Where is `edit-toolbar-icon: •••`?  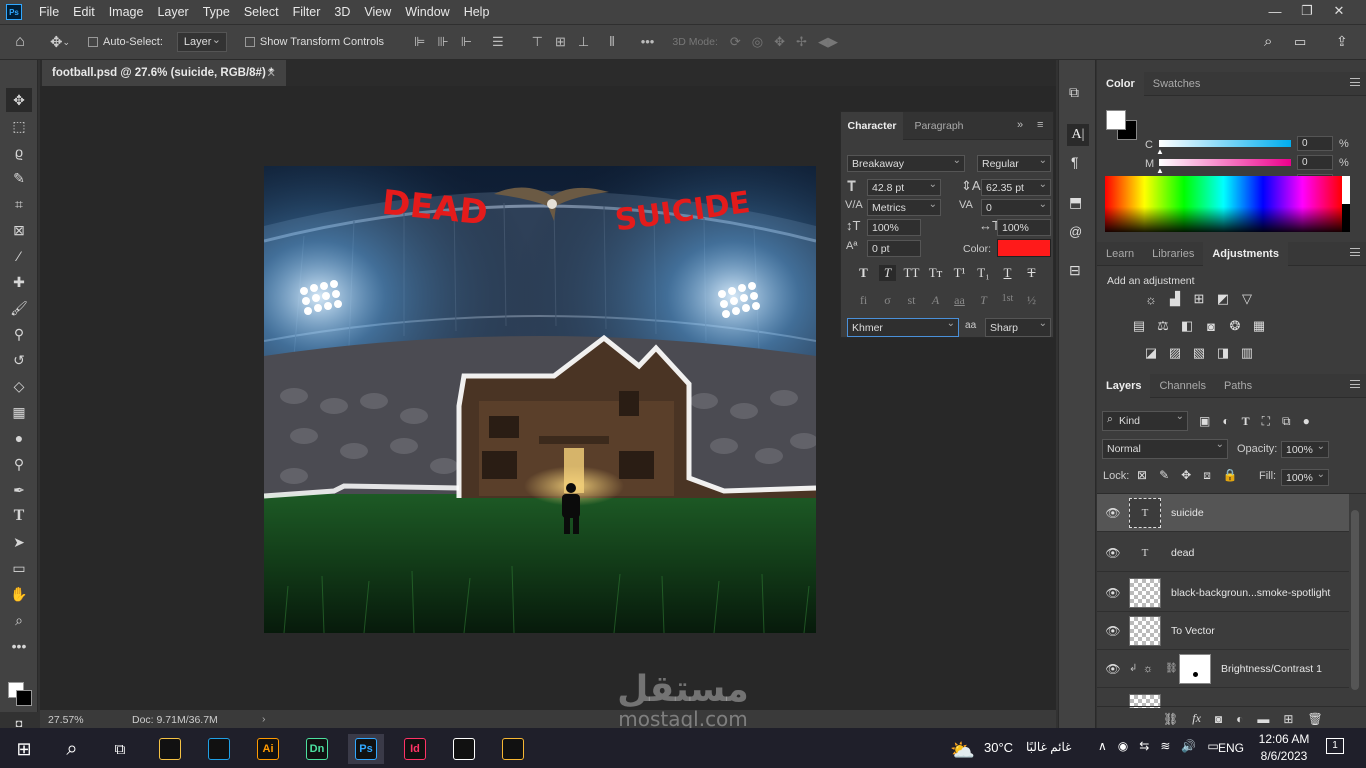
edit-toolbar-icon: ••• is located at coordinates (19, 646).